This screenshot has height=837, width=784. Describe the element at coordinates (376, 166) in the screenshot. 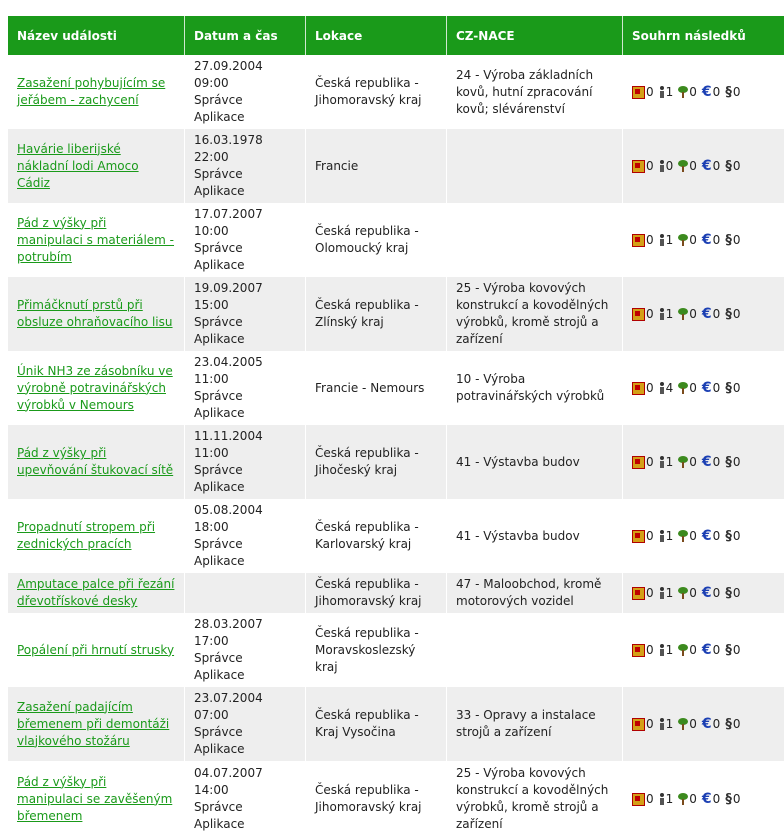

I see `location-cell: Francie` at that location.